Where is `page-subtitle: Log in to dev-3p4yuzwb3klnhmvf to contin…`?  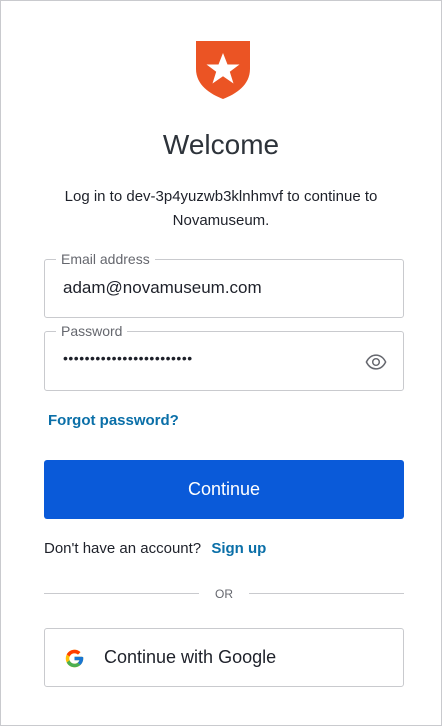 page-subtitle: Log in to dev-3p4yuzwb3klnhmvf to contin… is located at coordinates (221, 208).